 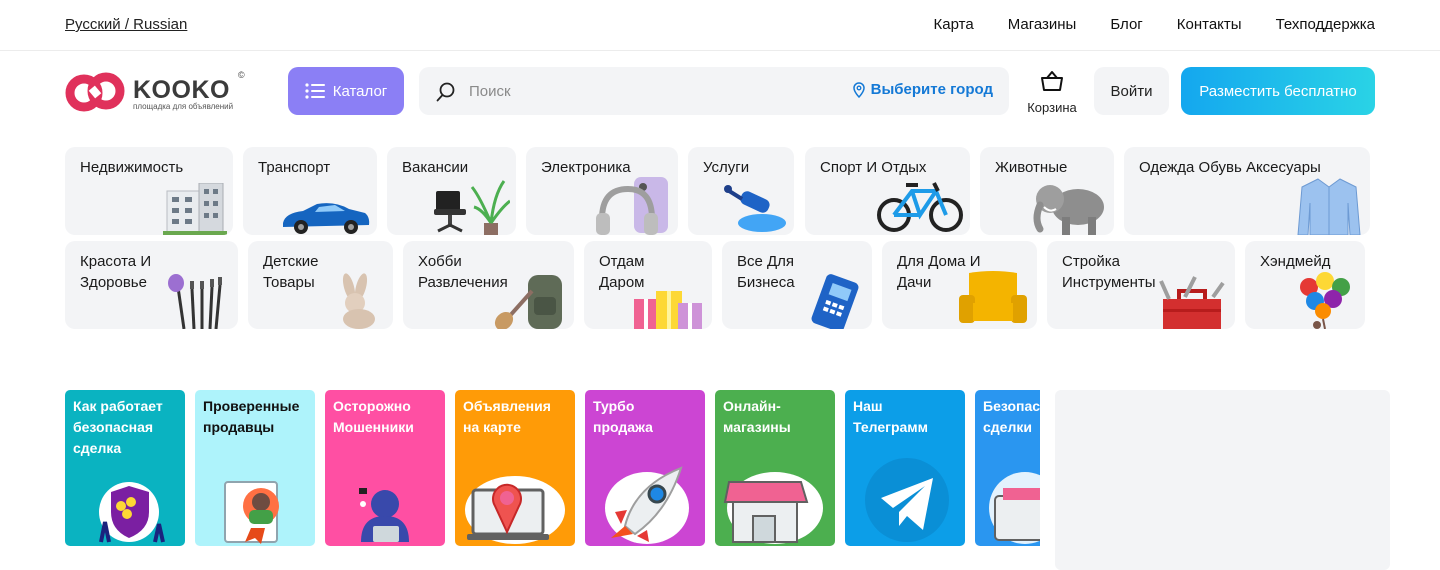 I want to click on promo-verified-sellers: Проверенные продавцы, so click(x=255, y=468).